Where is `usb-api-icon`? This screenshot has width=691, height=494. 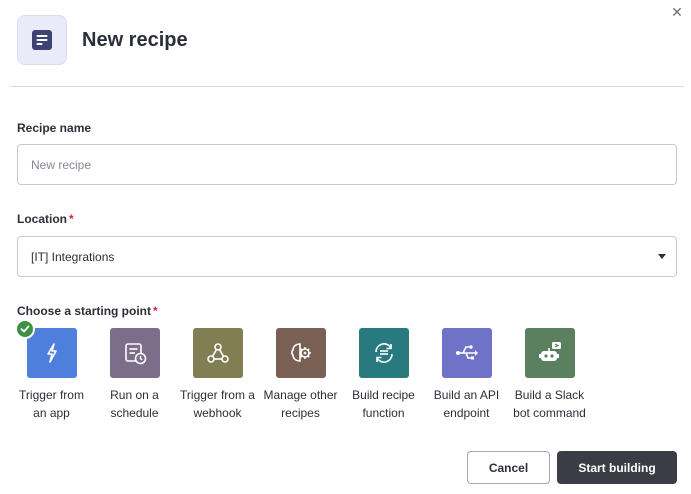
usb-api-icon is located at coordinates (466, 352).